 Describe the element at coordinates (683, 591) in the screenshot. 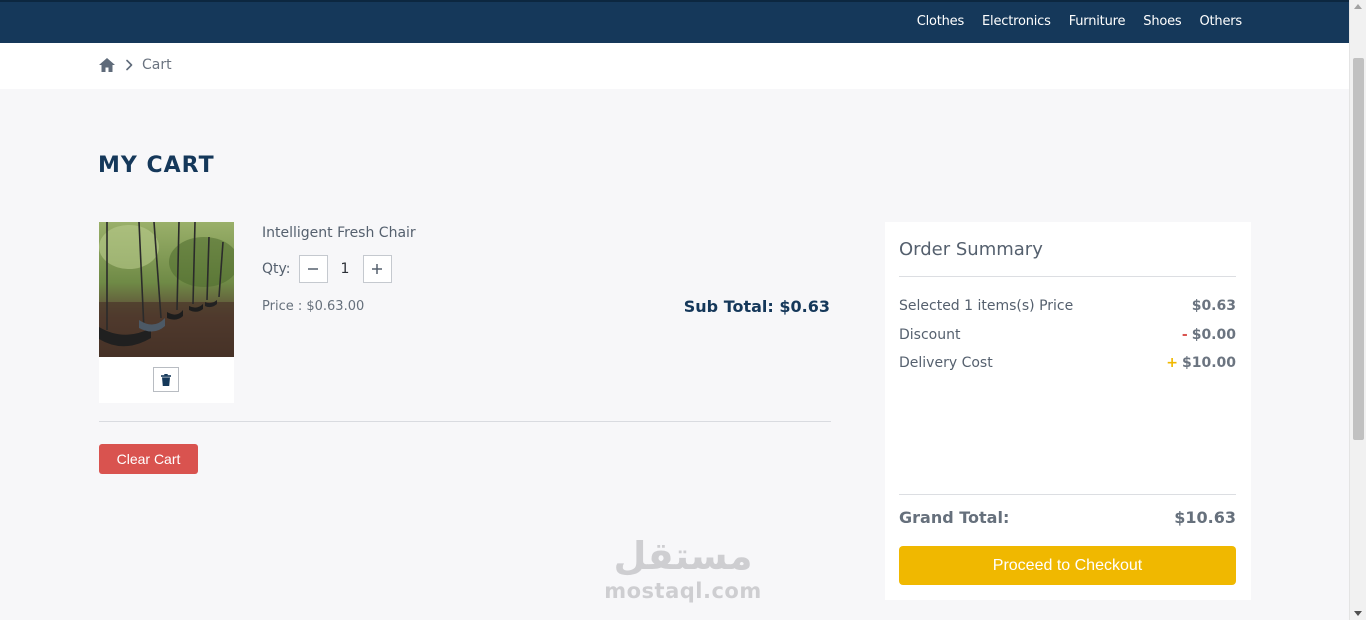

I see `watermark-latin: mostaql.com` at that location.